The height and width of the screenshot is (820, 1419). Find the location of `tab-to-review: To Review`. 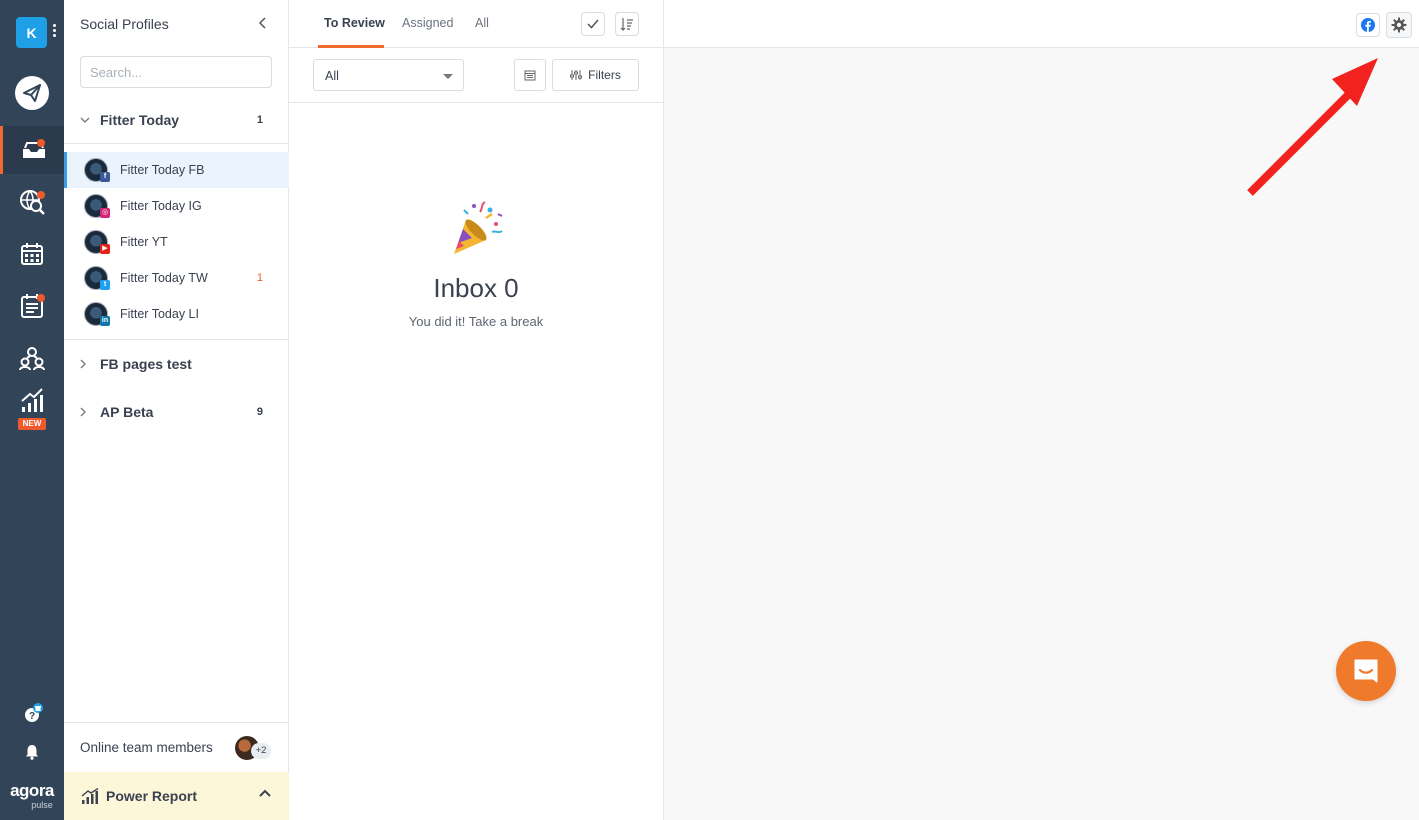

tab-to-review: To Review is located at coordinates (354, 23).